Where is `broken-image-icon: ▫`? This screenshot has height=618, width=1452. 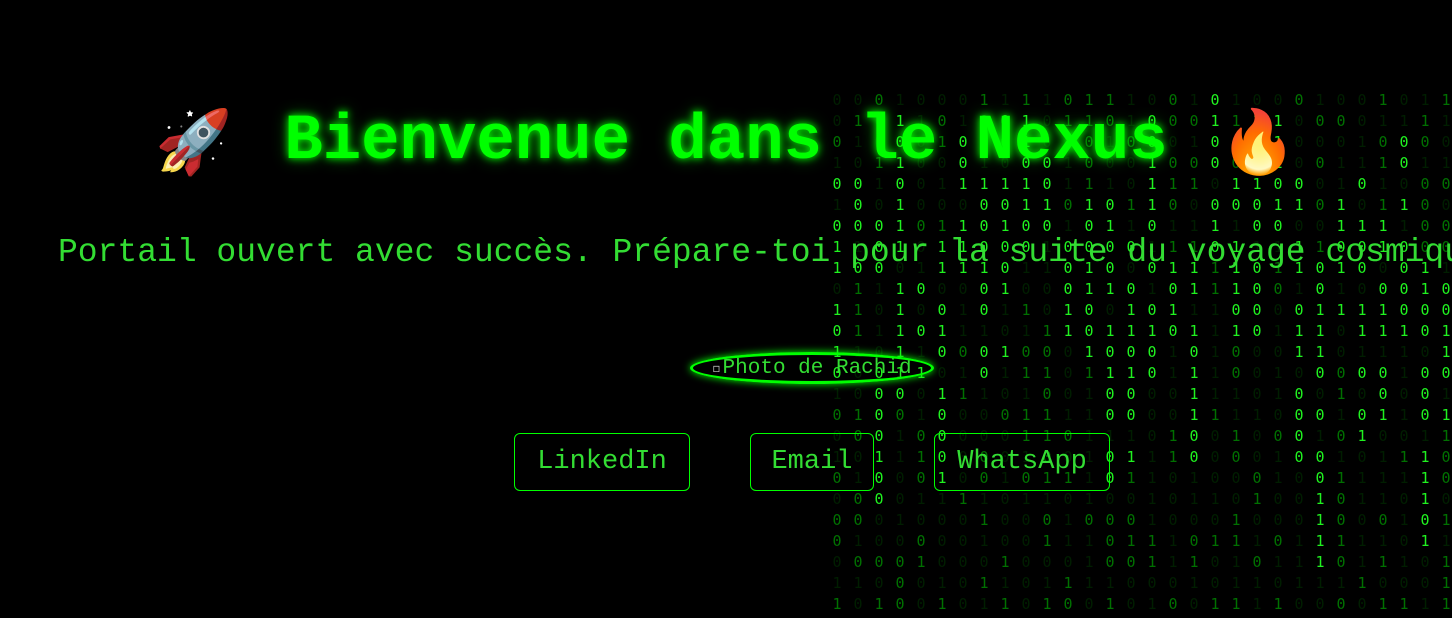
broken-image-icon: ▫ is located at coordinates (716, 368).